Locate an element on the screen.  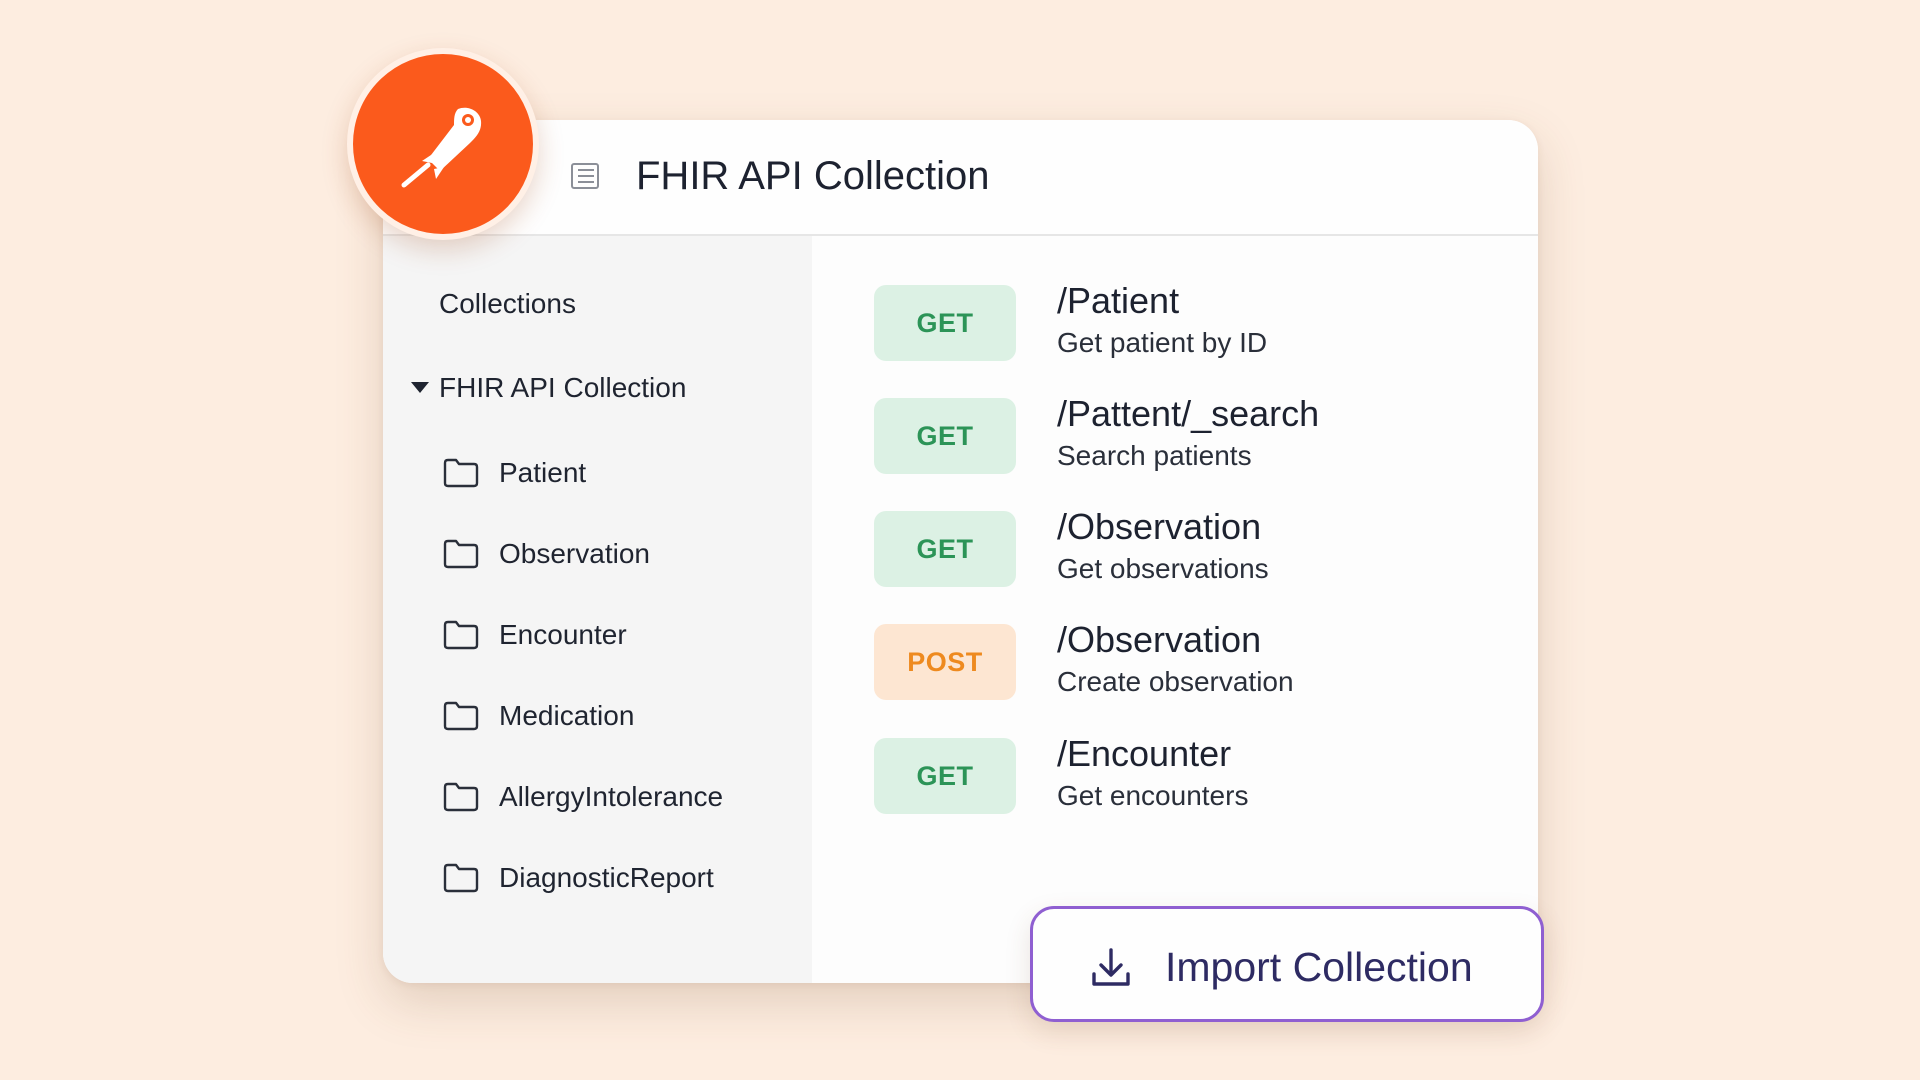
import-collection-button: Import Collection is located at coordinates (1287, 964).